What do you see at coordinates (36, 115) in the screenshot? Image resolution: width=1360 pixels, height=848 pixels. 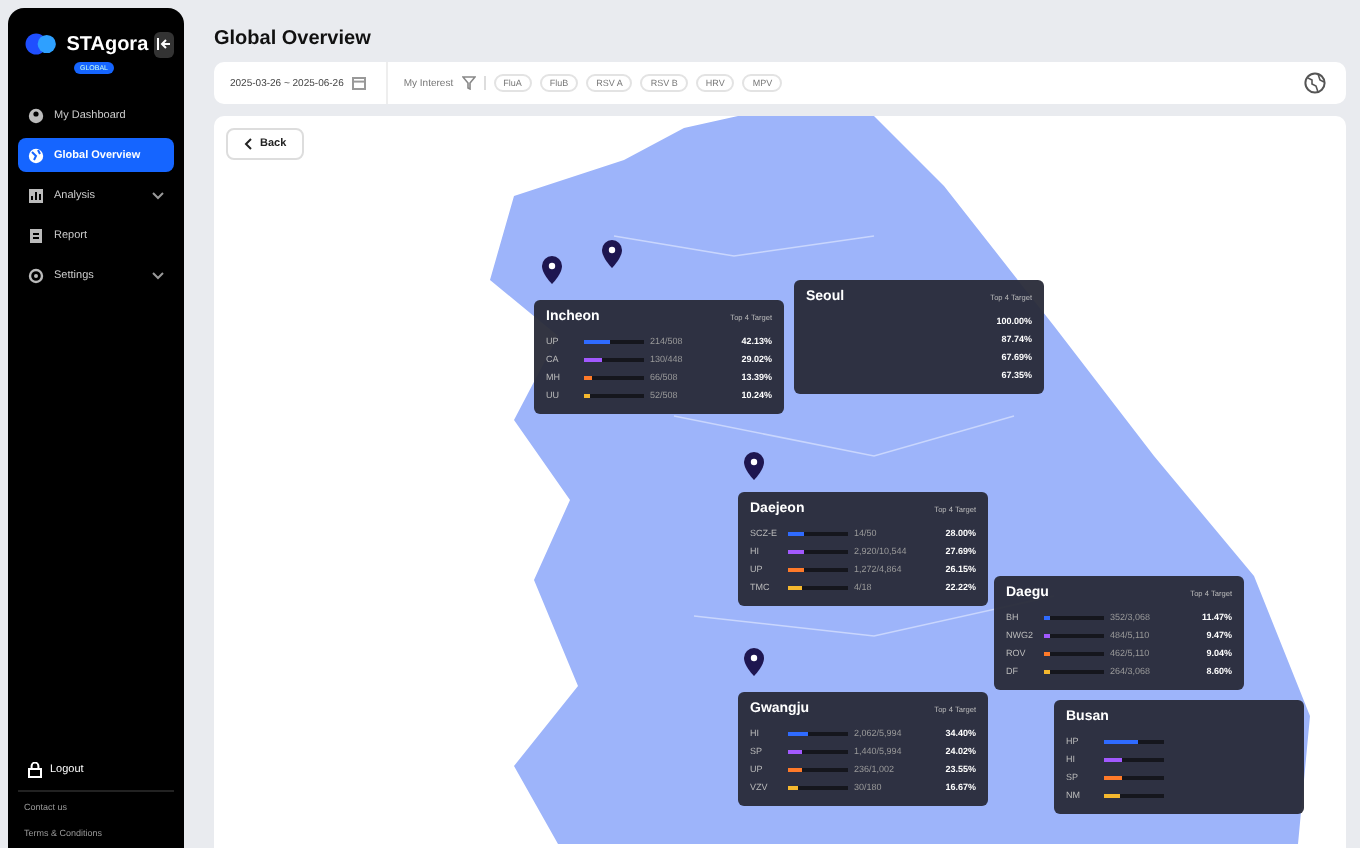 I see `user-icon` at bounding box center [36, 115].